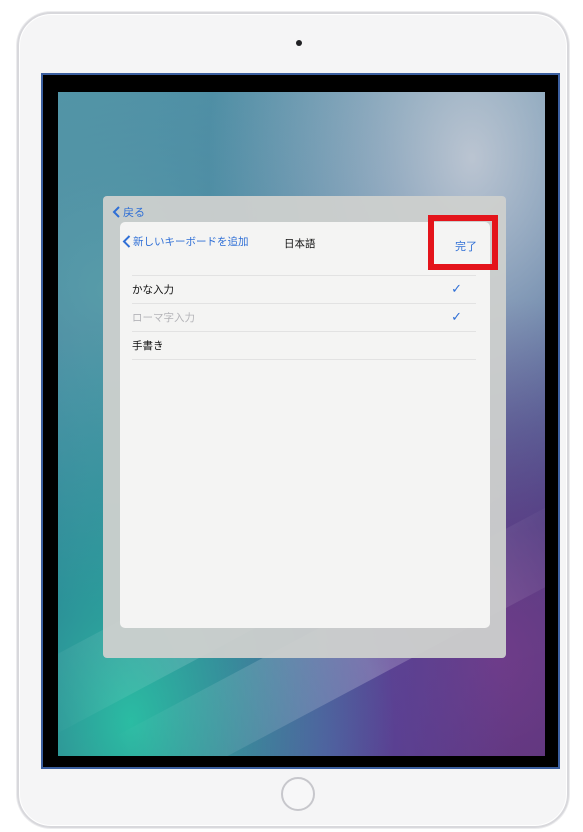 The height and width of the screenshot is (832, 583). I want to click on keyboard-option-label: ローマ字入力, so click(163, 318).